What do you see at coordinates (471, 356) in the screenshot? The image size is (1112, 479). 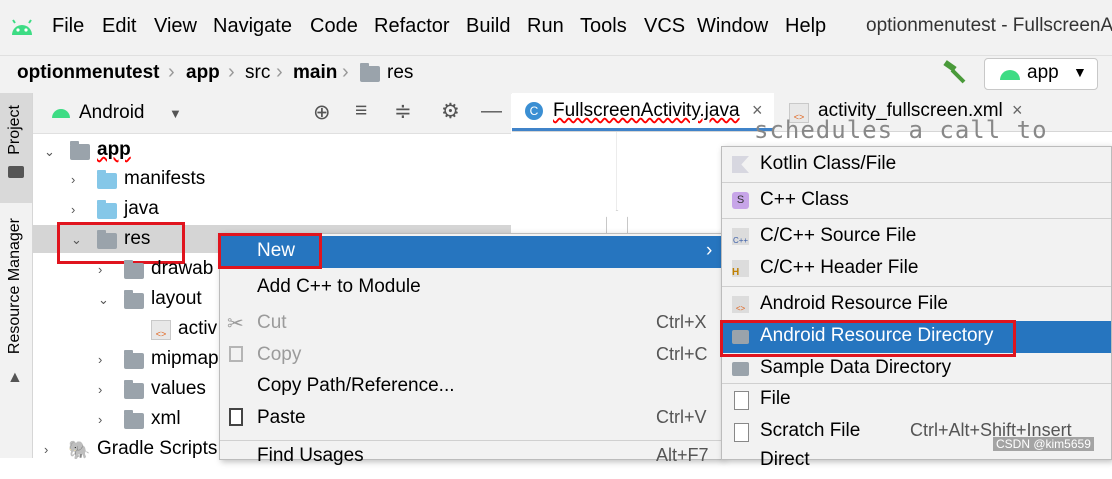 I see `context-menu-item-copy: Copy Ctrl+C` at bounding box center [471, 356].